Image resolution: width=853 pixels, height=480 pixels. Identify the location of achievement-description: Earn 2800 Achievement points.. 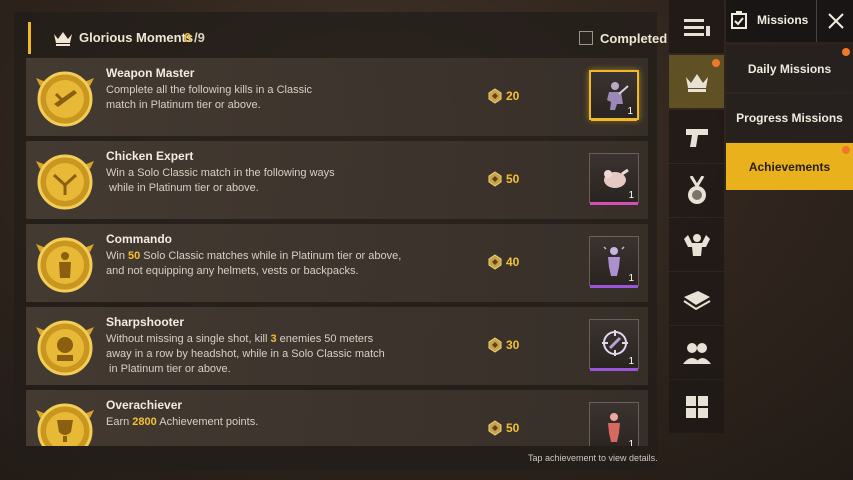
(182, 422).